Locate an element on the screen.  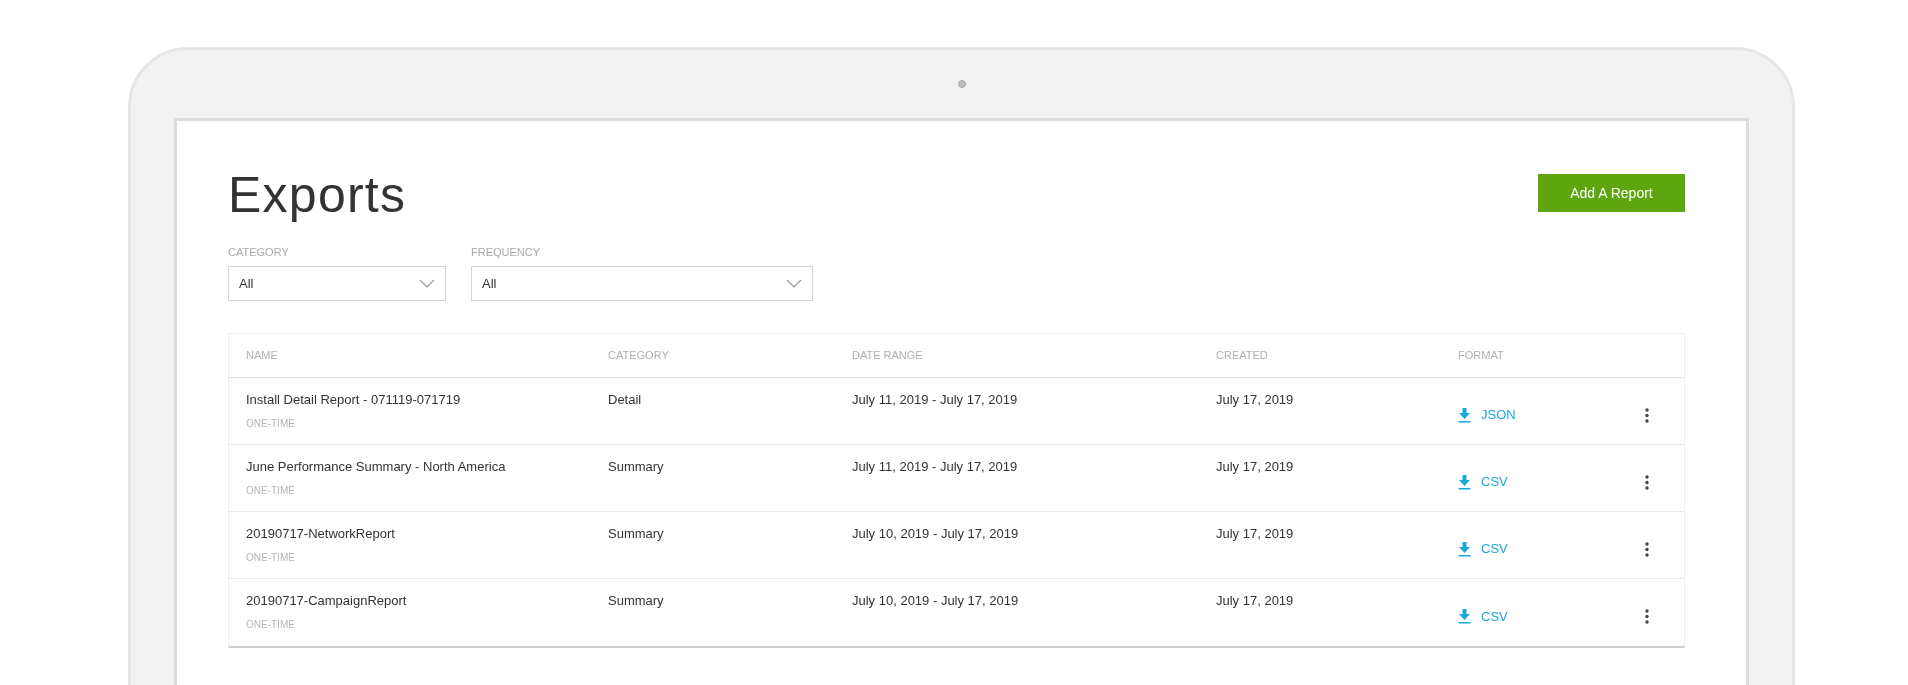
filter-label: CATEGORY is located at coordinates (259, 251).